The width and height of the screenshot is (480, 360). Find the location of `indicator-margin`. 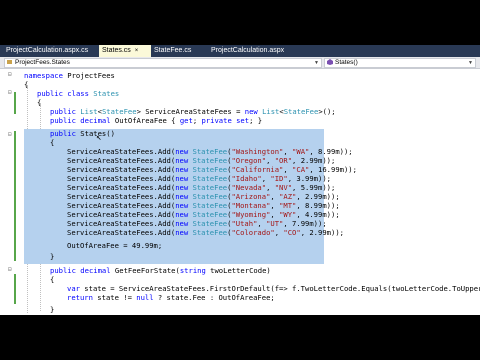

indicator-margin is located at coordinates (7, 192).